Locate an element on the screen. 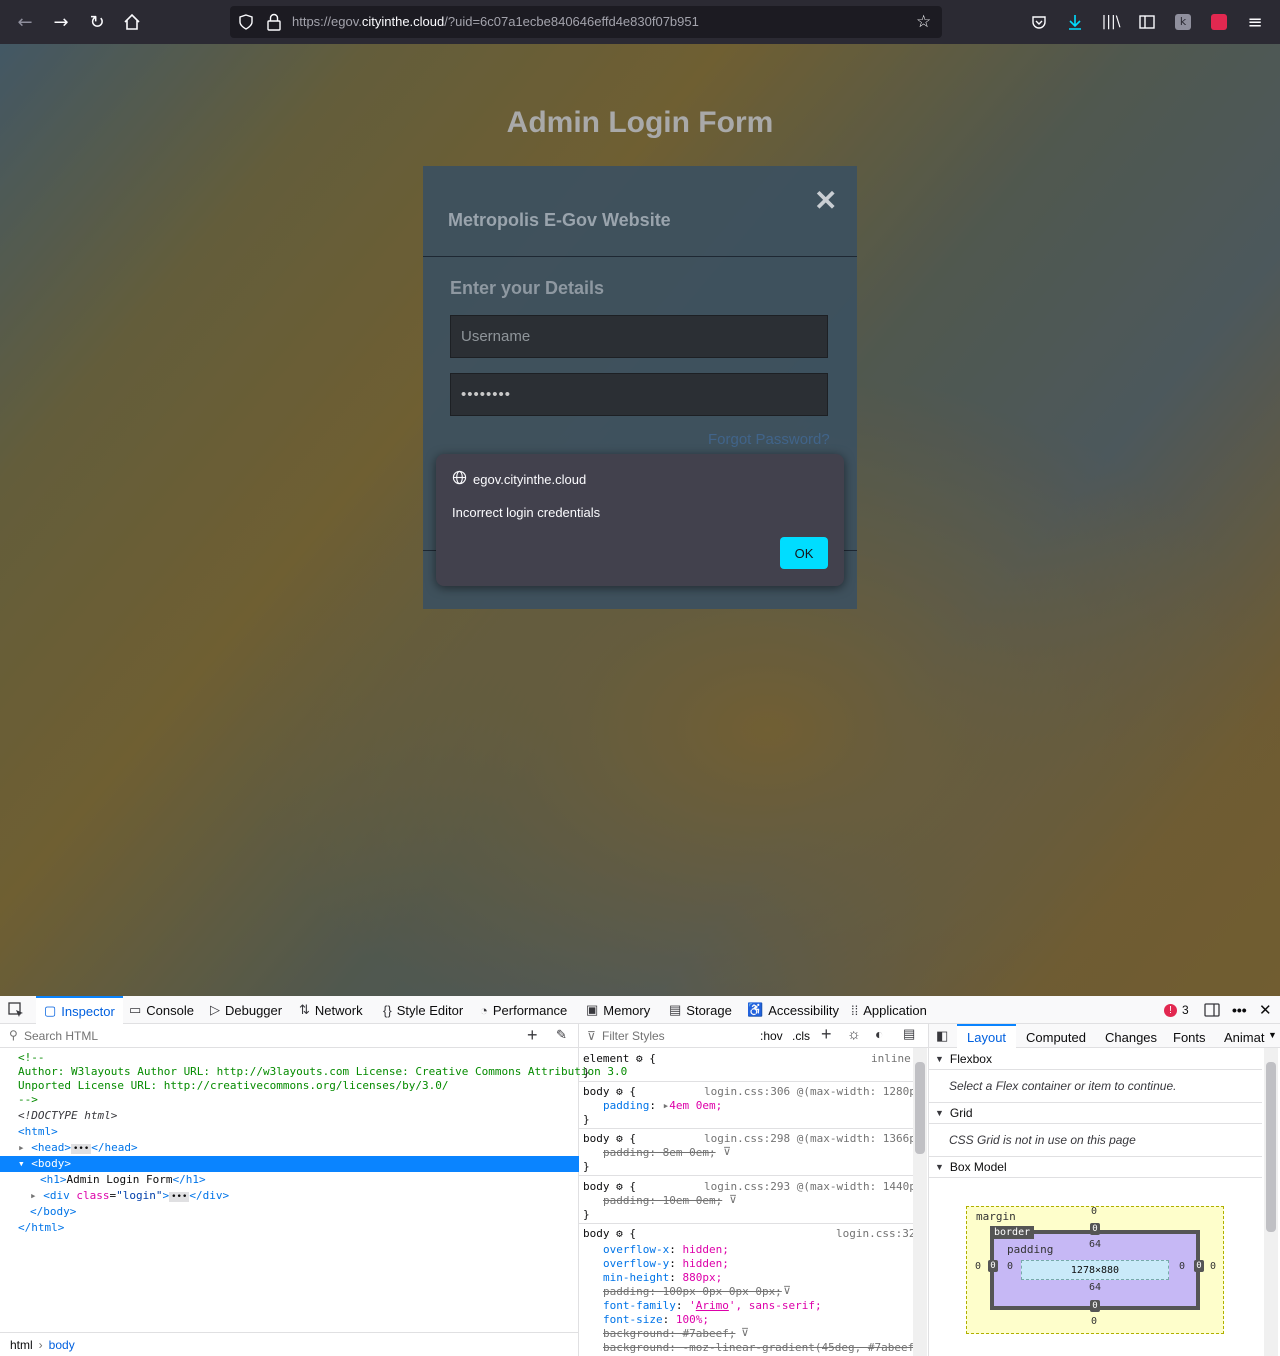 This screenshot has width=1280, height=1356. declaration: overflow-x: hidden; is located at coordinates (666, 1249).